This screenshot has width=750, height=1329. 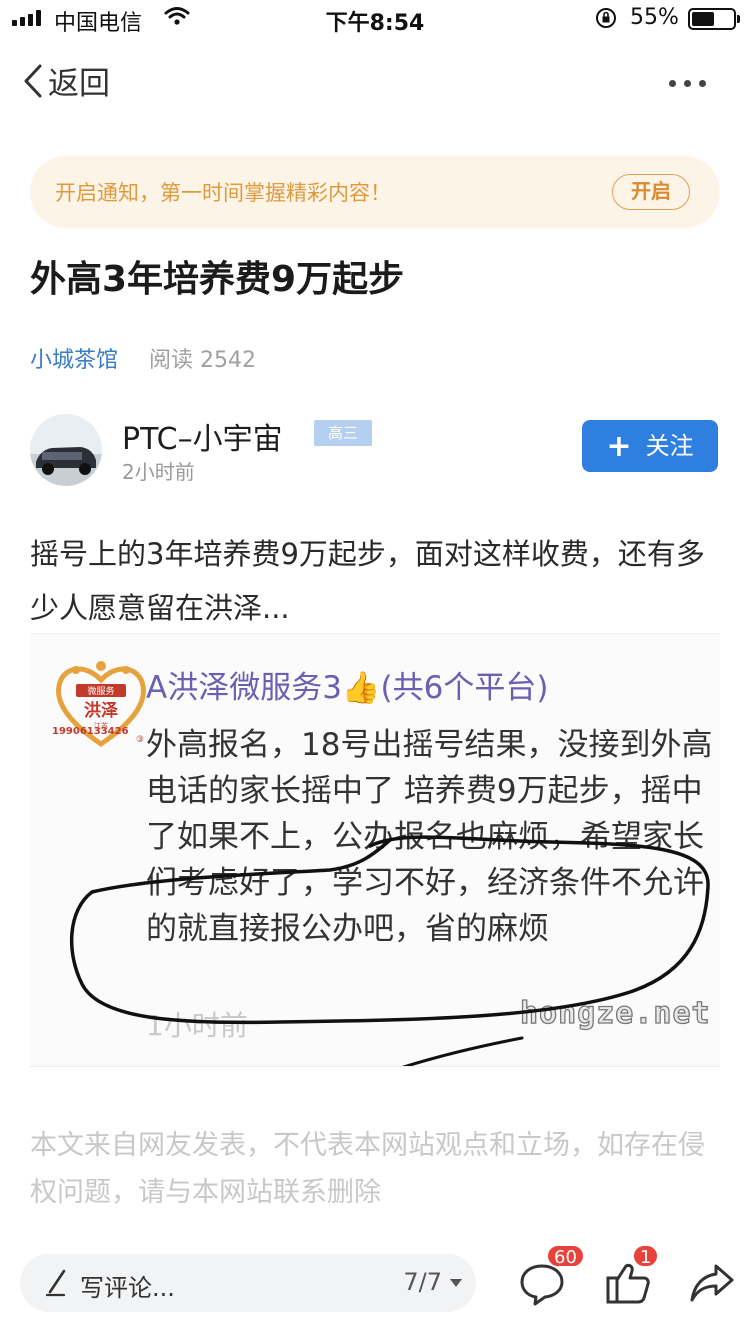 I want to click on author-row: PTC–小宇宙 高三 2小时前 + 关注, so click(x=375, y=454).